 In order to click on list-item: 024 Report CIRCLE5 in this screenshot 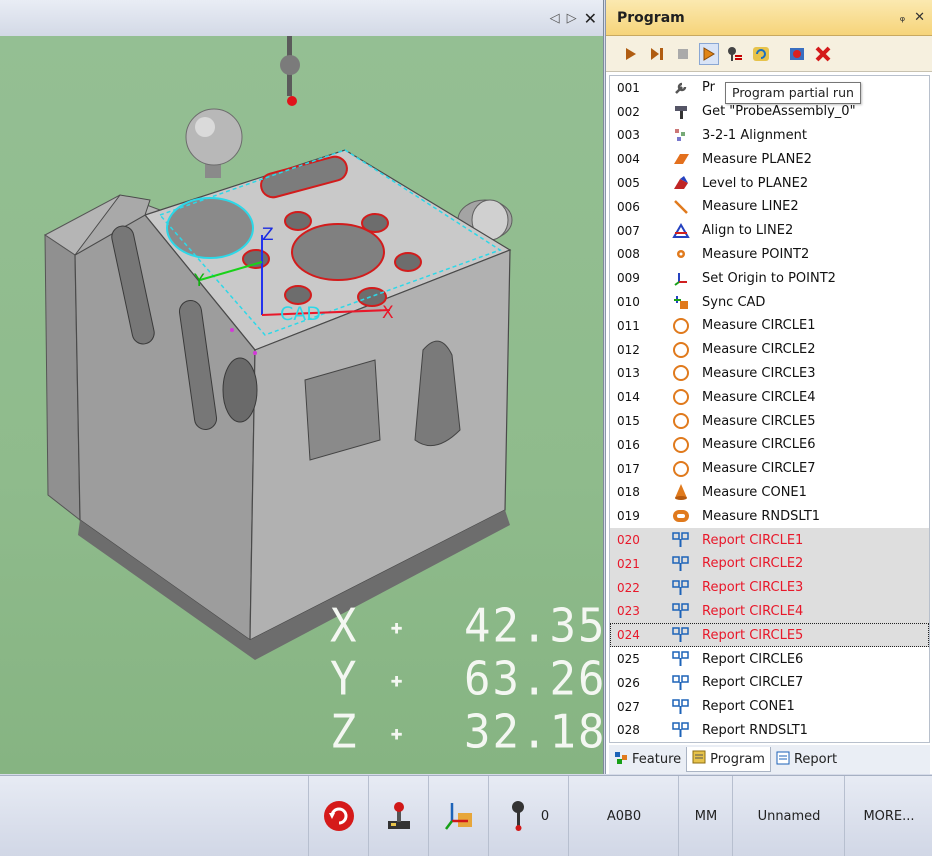, I will do `click(769, 635)`.